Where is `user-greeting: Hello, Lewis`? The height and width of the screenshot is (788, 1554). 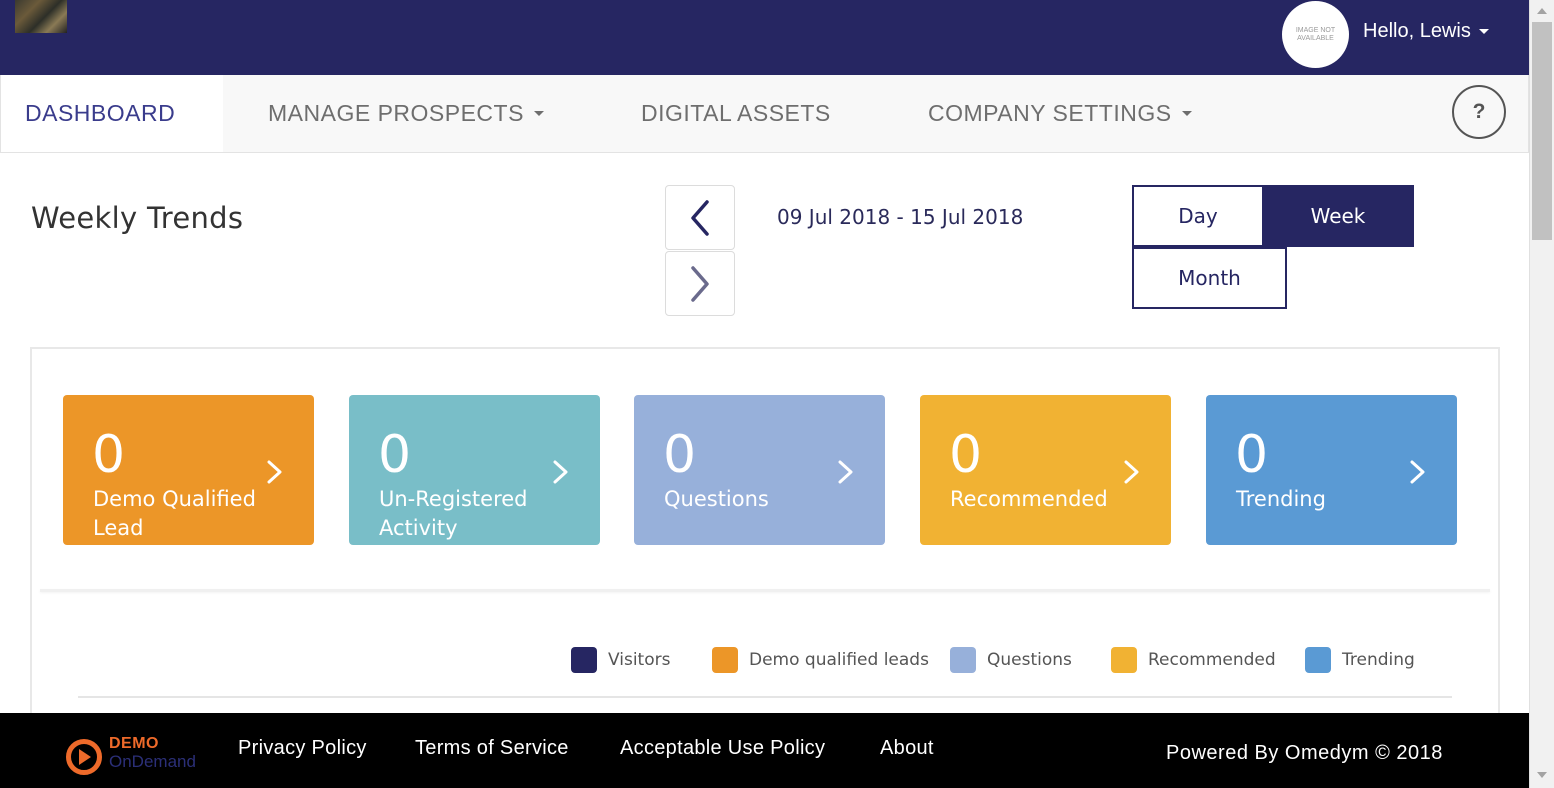 user-greeting: Hello, Lewis is located at coordinates (1417, 31).